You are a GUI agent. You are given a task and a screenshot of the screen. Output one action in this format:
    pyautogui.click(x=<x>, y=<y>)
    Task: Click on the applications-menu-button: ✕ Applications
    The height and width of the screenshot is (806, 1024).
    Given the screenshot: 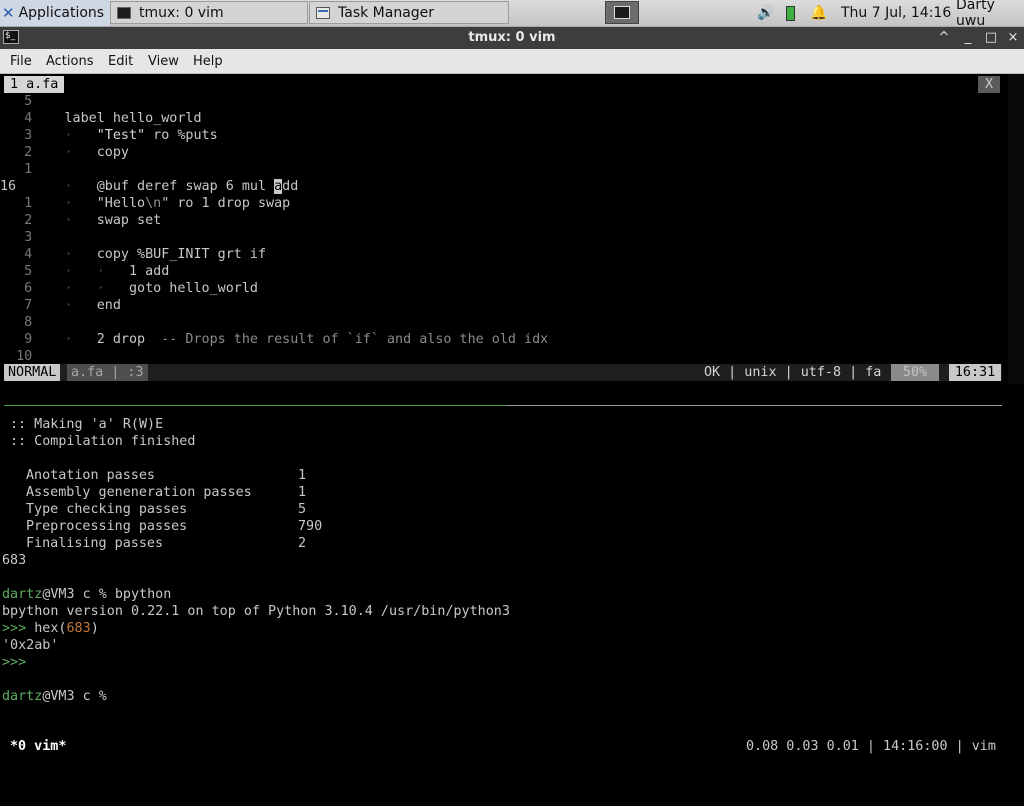 What is the action you would take?
    pyautogui.click(x=55, y=13)
    